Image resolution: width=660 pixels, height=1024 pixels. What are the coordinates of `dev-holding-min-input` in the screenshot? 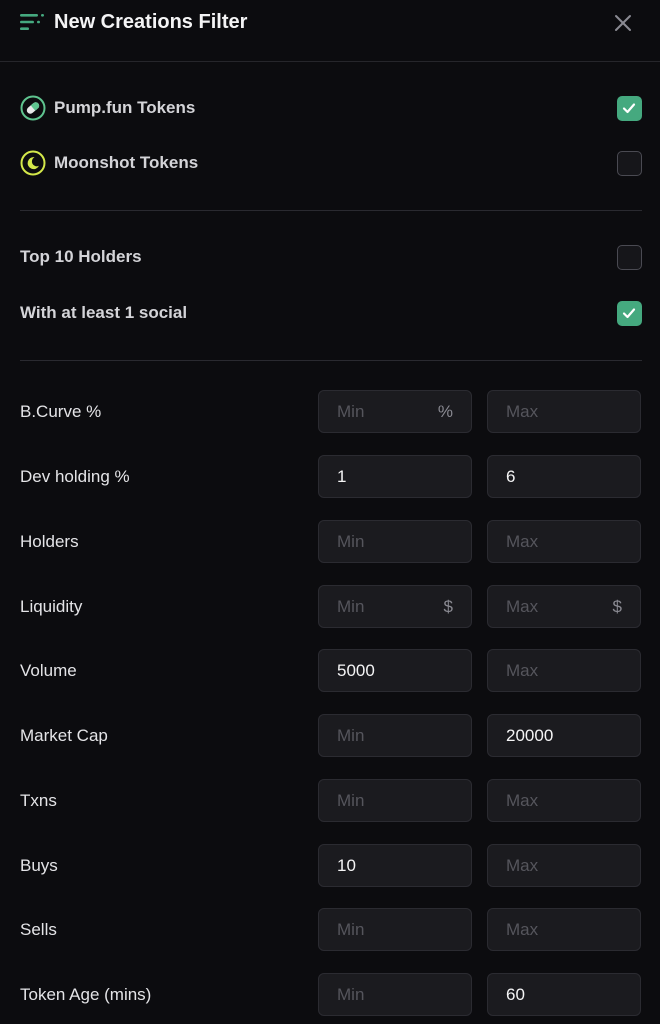 It's located at (395, 476).